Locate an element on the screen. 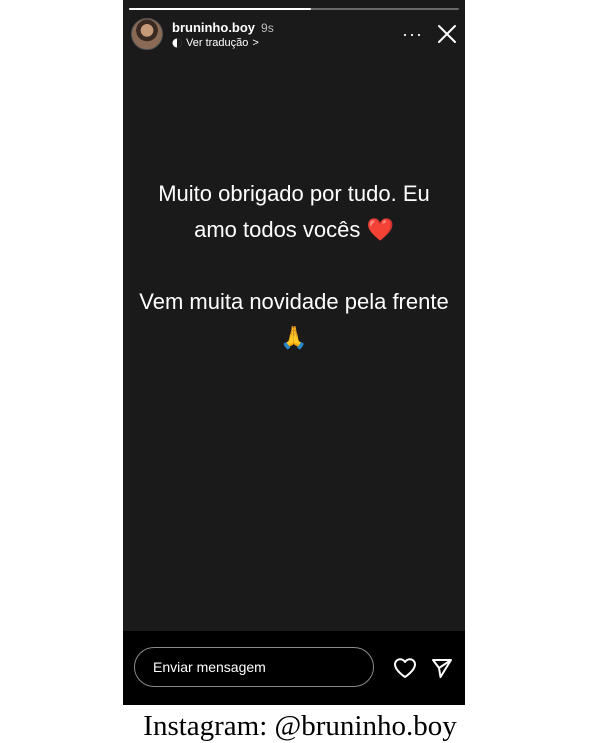  story-progress-fill is located at coordinates (220, 9).